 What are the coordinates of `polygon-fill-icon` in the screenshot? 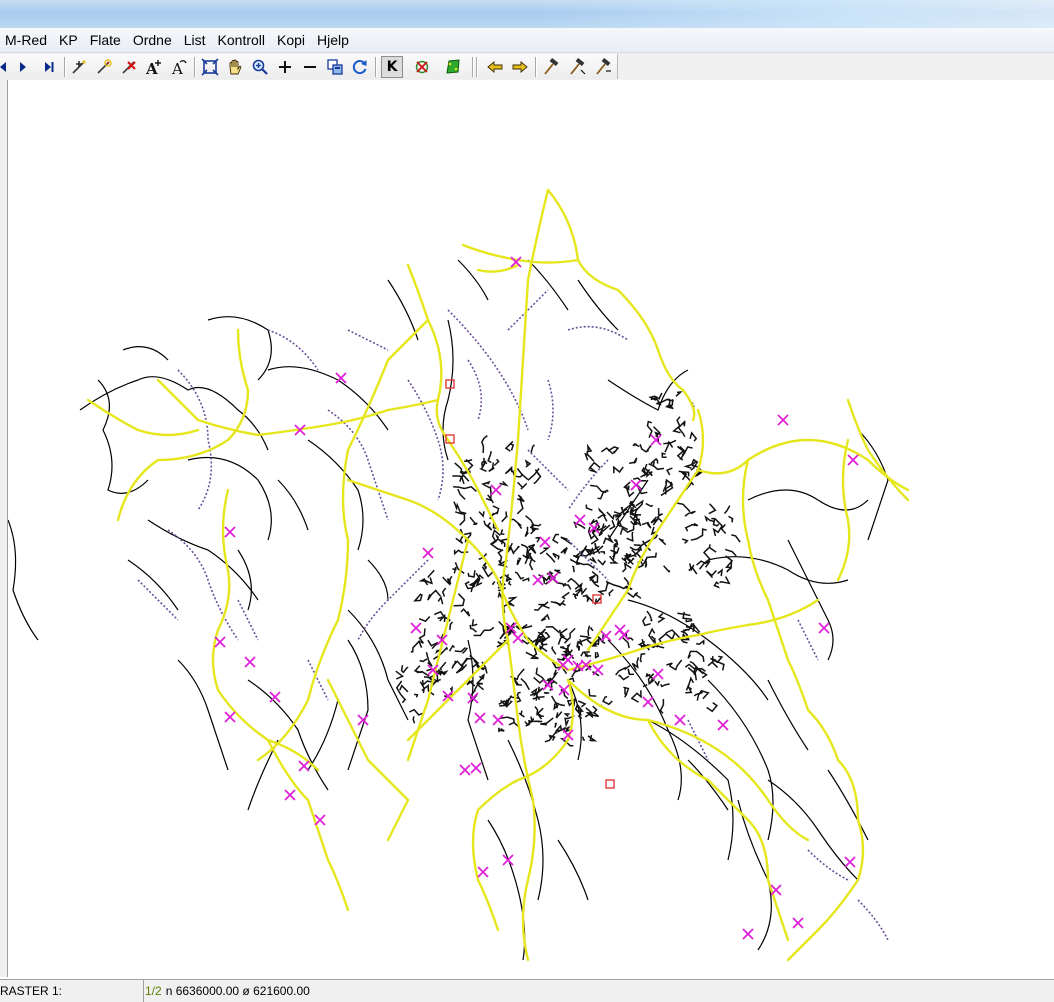 It's located at (453, 67).